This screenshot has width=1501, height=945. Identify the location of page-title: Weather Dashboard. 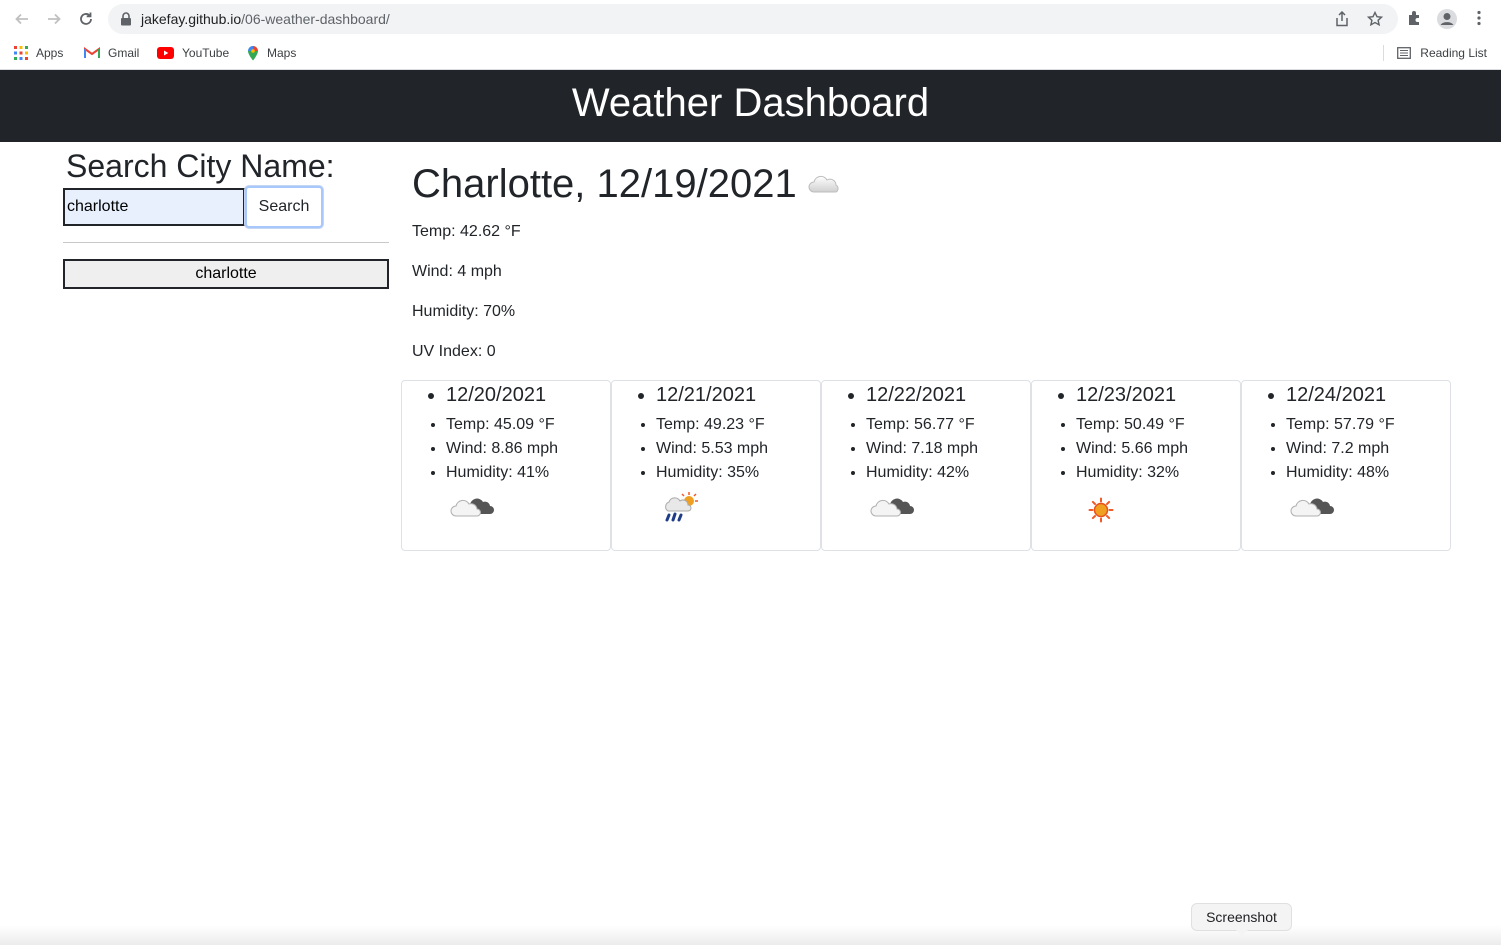
(750, 103).